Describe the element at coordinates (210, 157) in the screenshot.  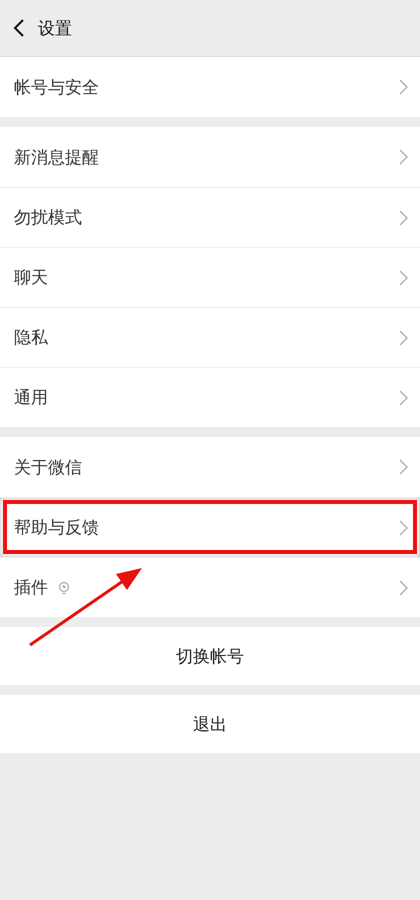
I see `settings-item: 新消息提醒` at that location.